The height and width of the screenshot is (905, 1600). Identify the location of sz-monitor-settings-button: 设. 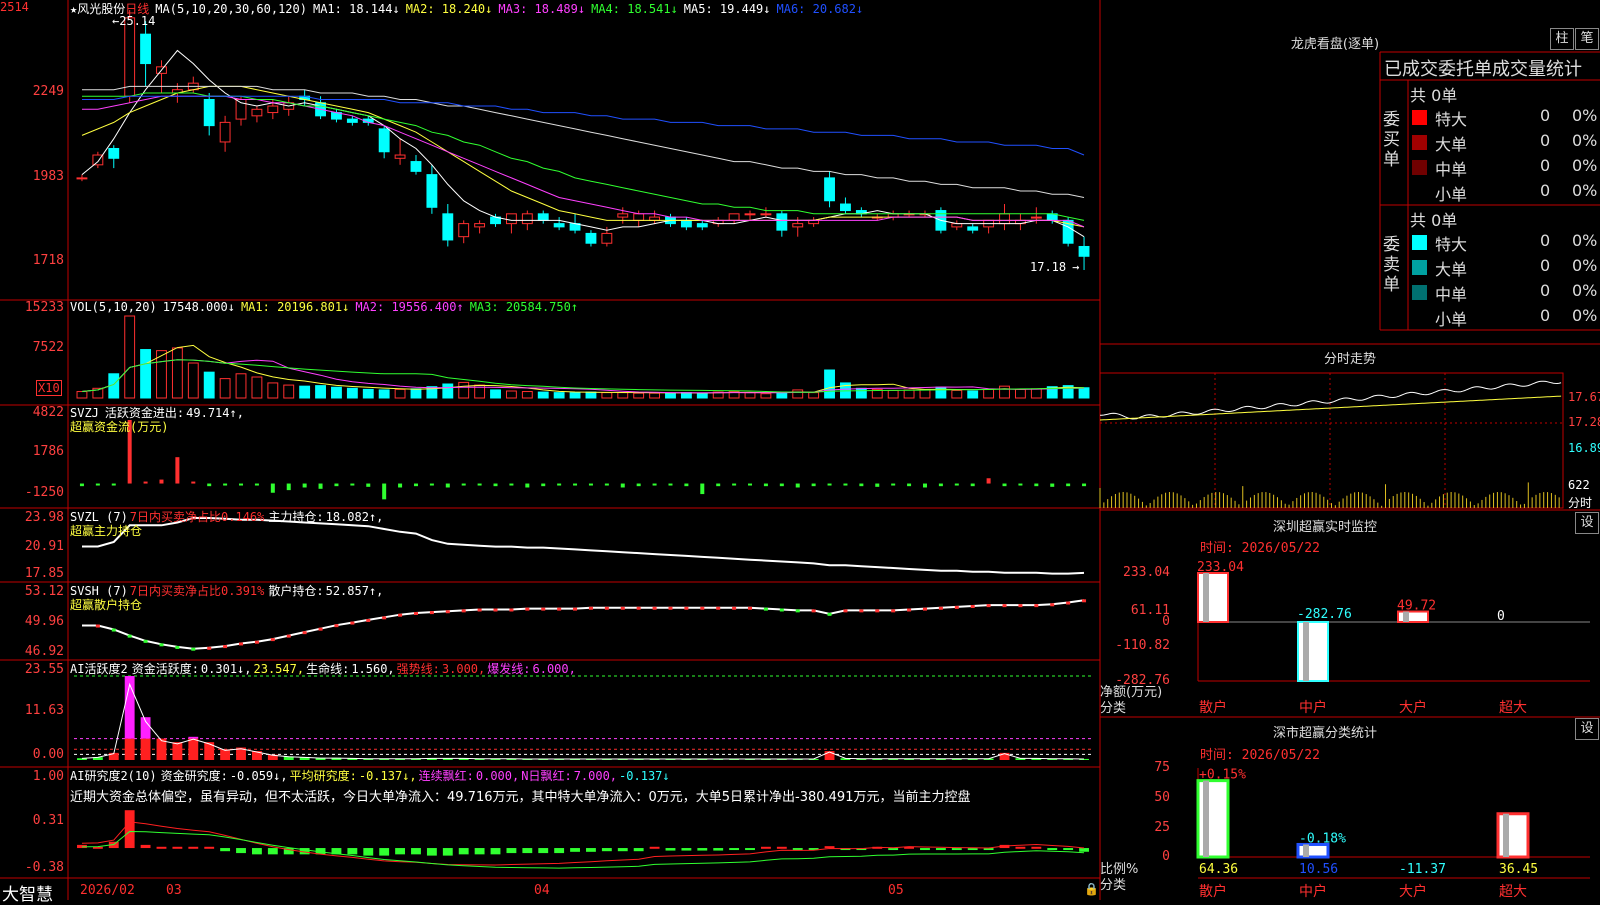
(1587, 523).